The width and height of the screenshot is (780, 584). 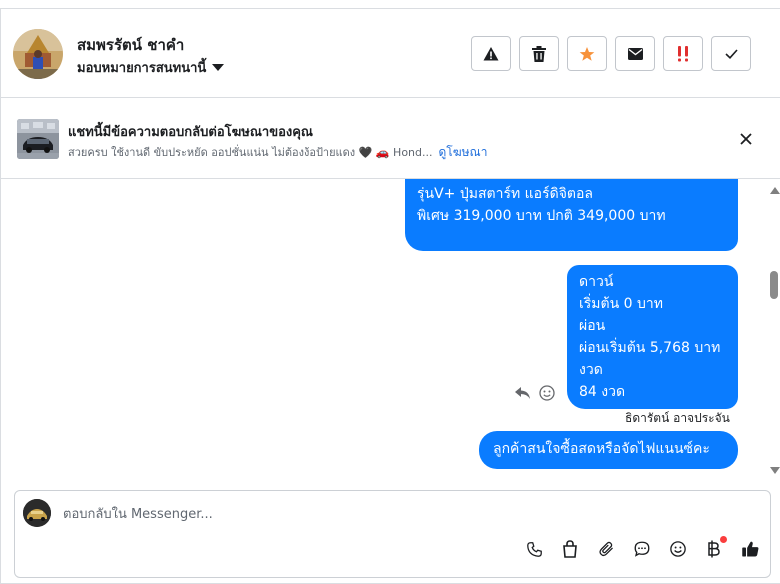 I want to click on done-button, so click(x=731, y=53).